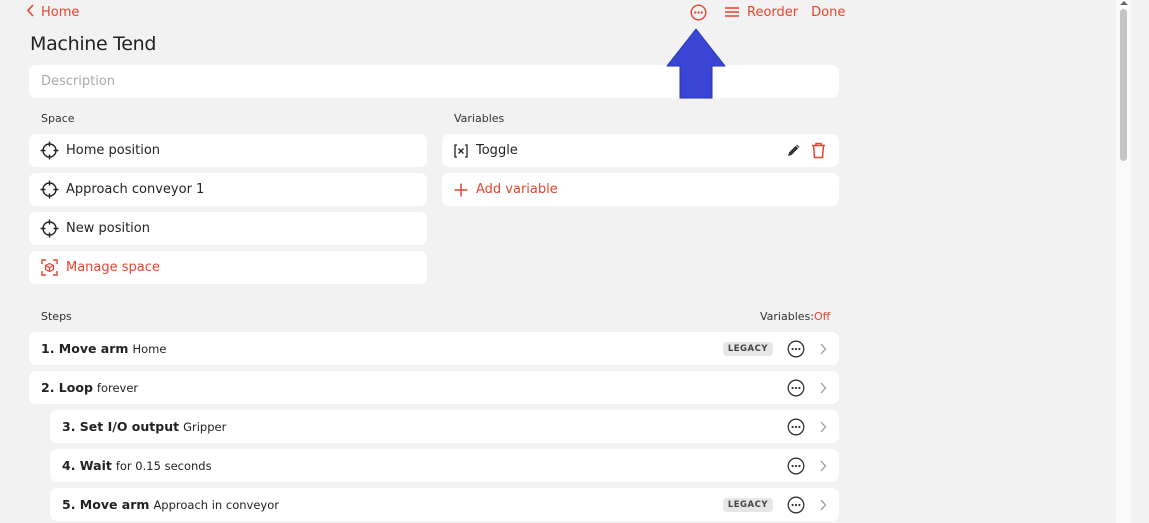 Image resolution: width=1149 pixels, height=523 pixels. I want to click on step-detail: Approach in conveyor, so click(216, 504).